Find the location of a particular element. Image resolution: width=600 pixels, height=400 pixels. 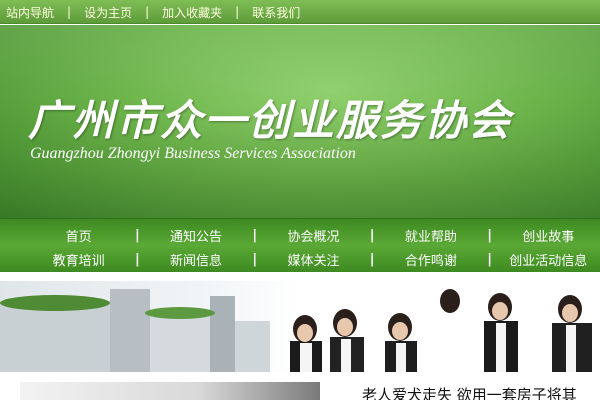

people-group is located at coordinates (441, 330).